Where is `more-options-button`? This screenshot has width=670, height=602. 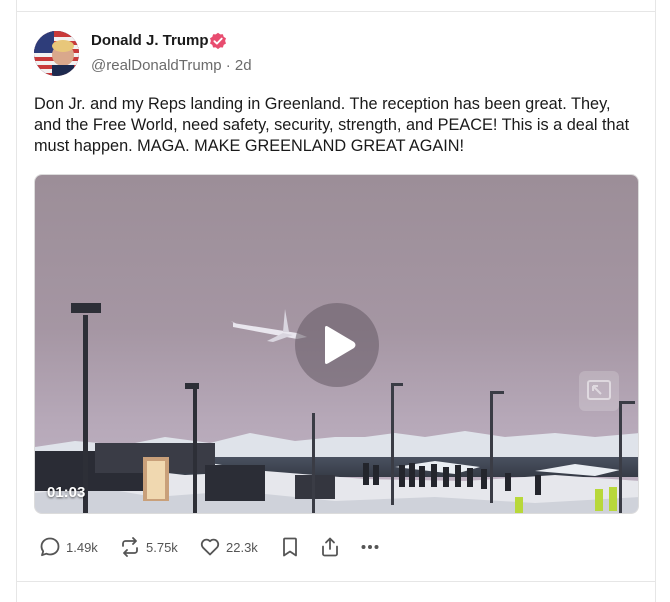 more-options-button is located at coordinates (370, 547).